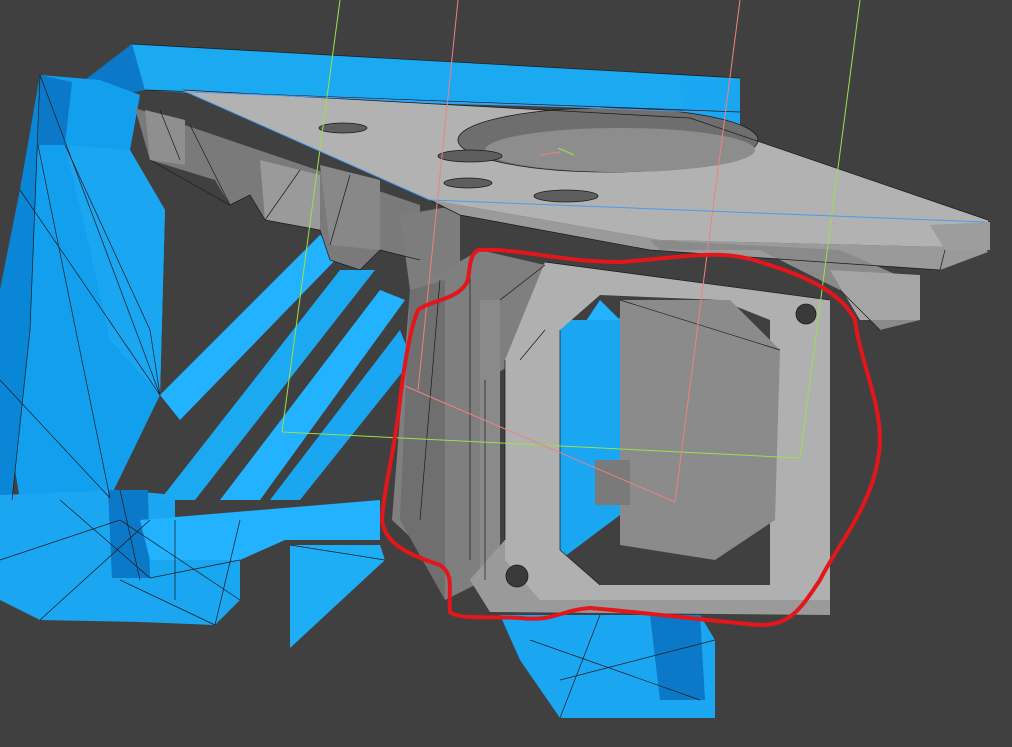 The height and width of the screenshot is (747, 1012). Describe the element at coordinates (700, 430) in the screenshot. I see `mount-inner-back` at that location.